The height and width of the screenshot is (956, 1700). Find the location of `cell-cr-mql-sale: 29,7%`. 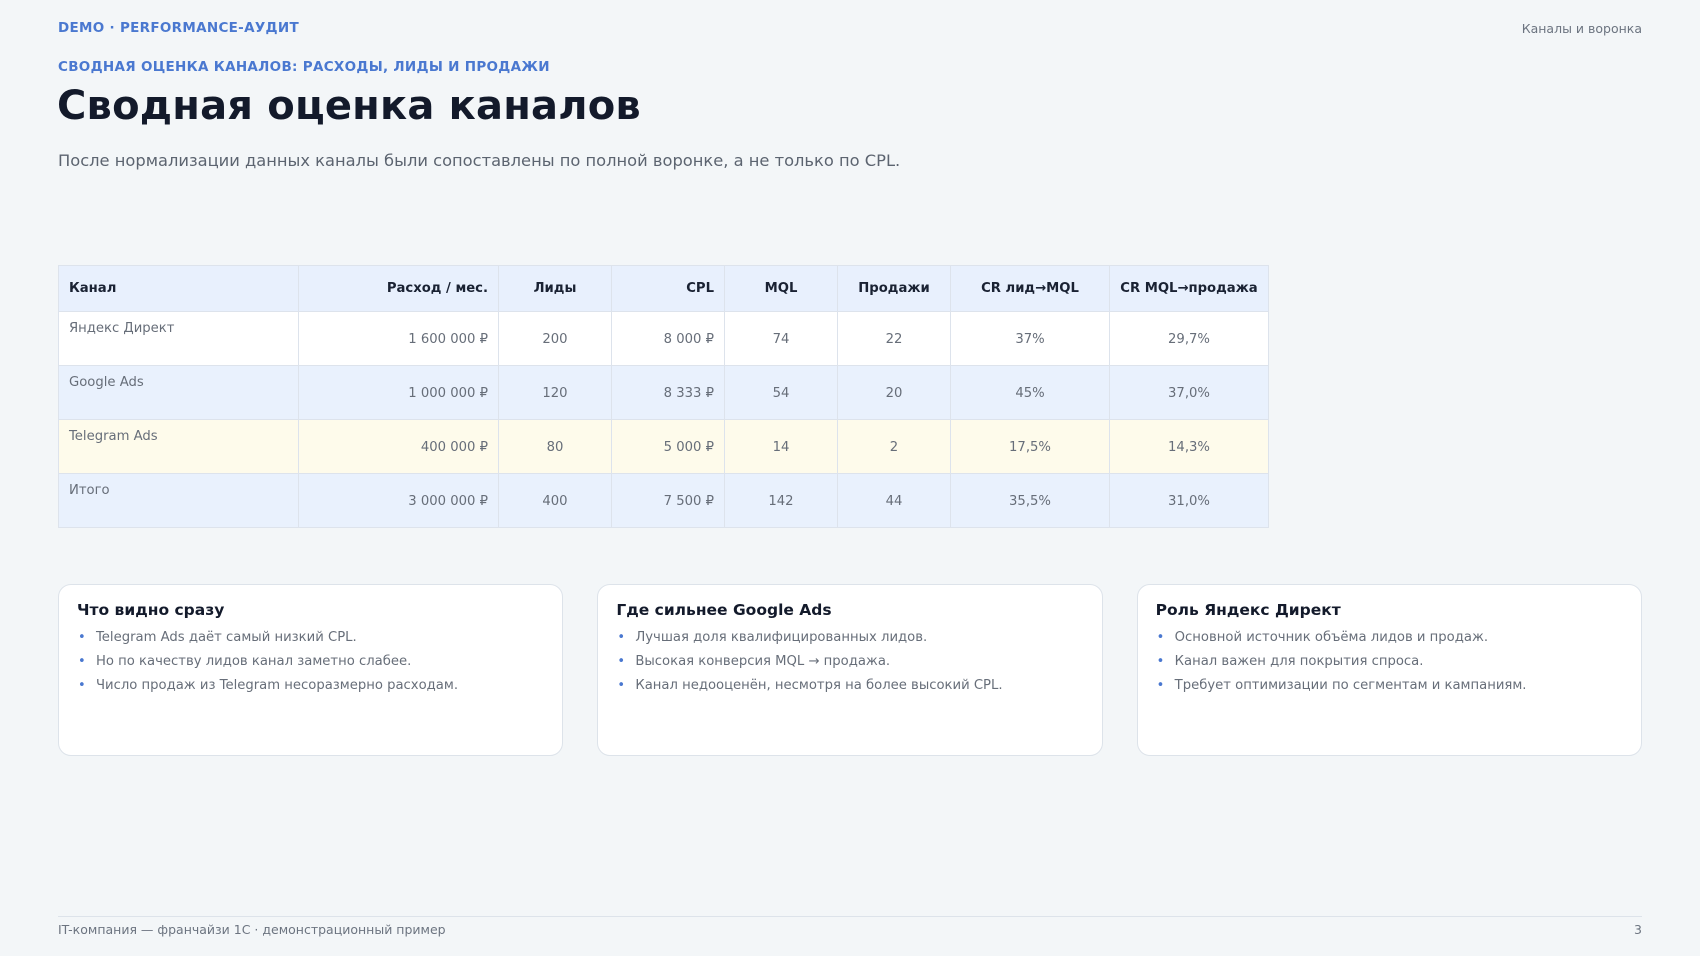

cell-cr-mql-sale: 29,7% is located at coordinates (1189, 338).